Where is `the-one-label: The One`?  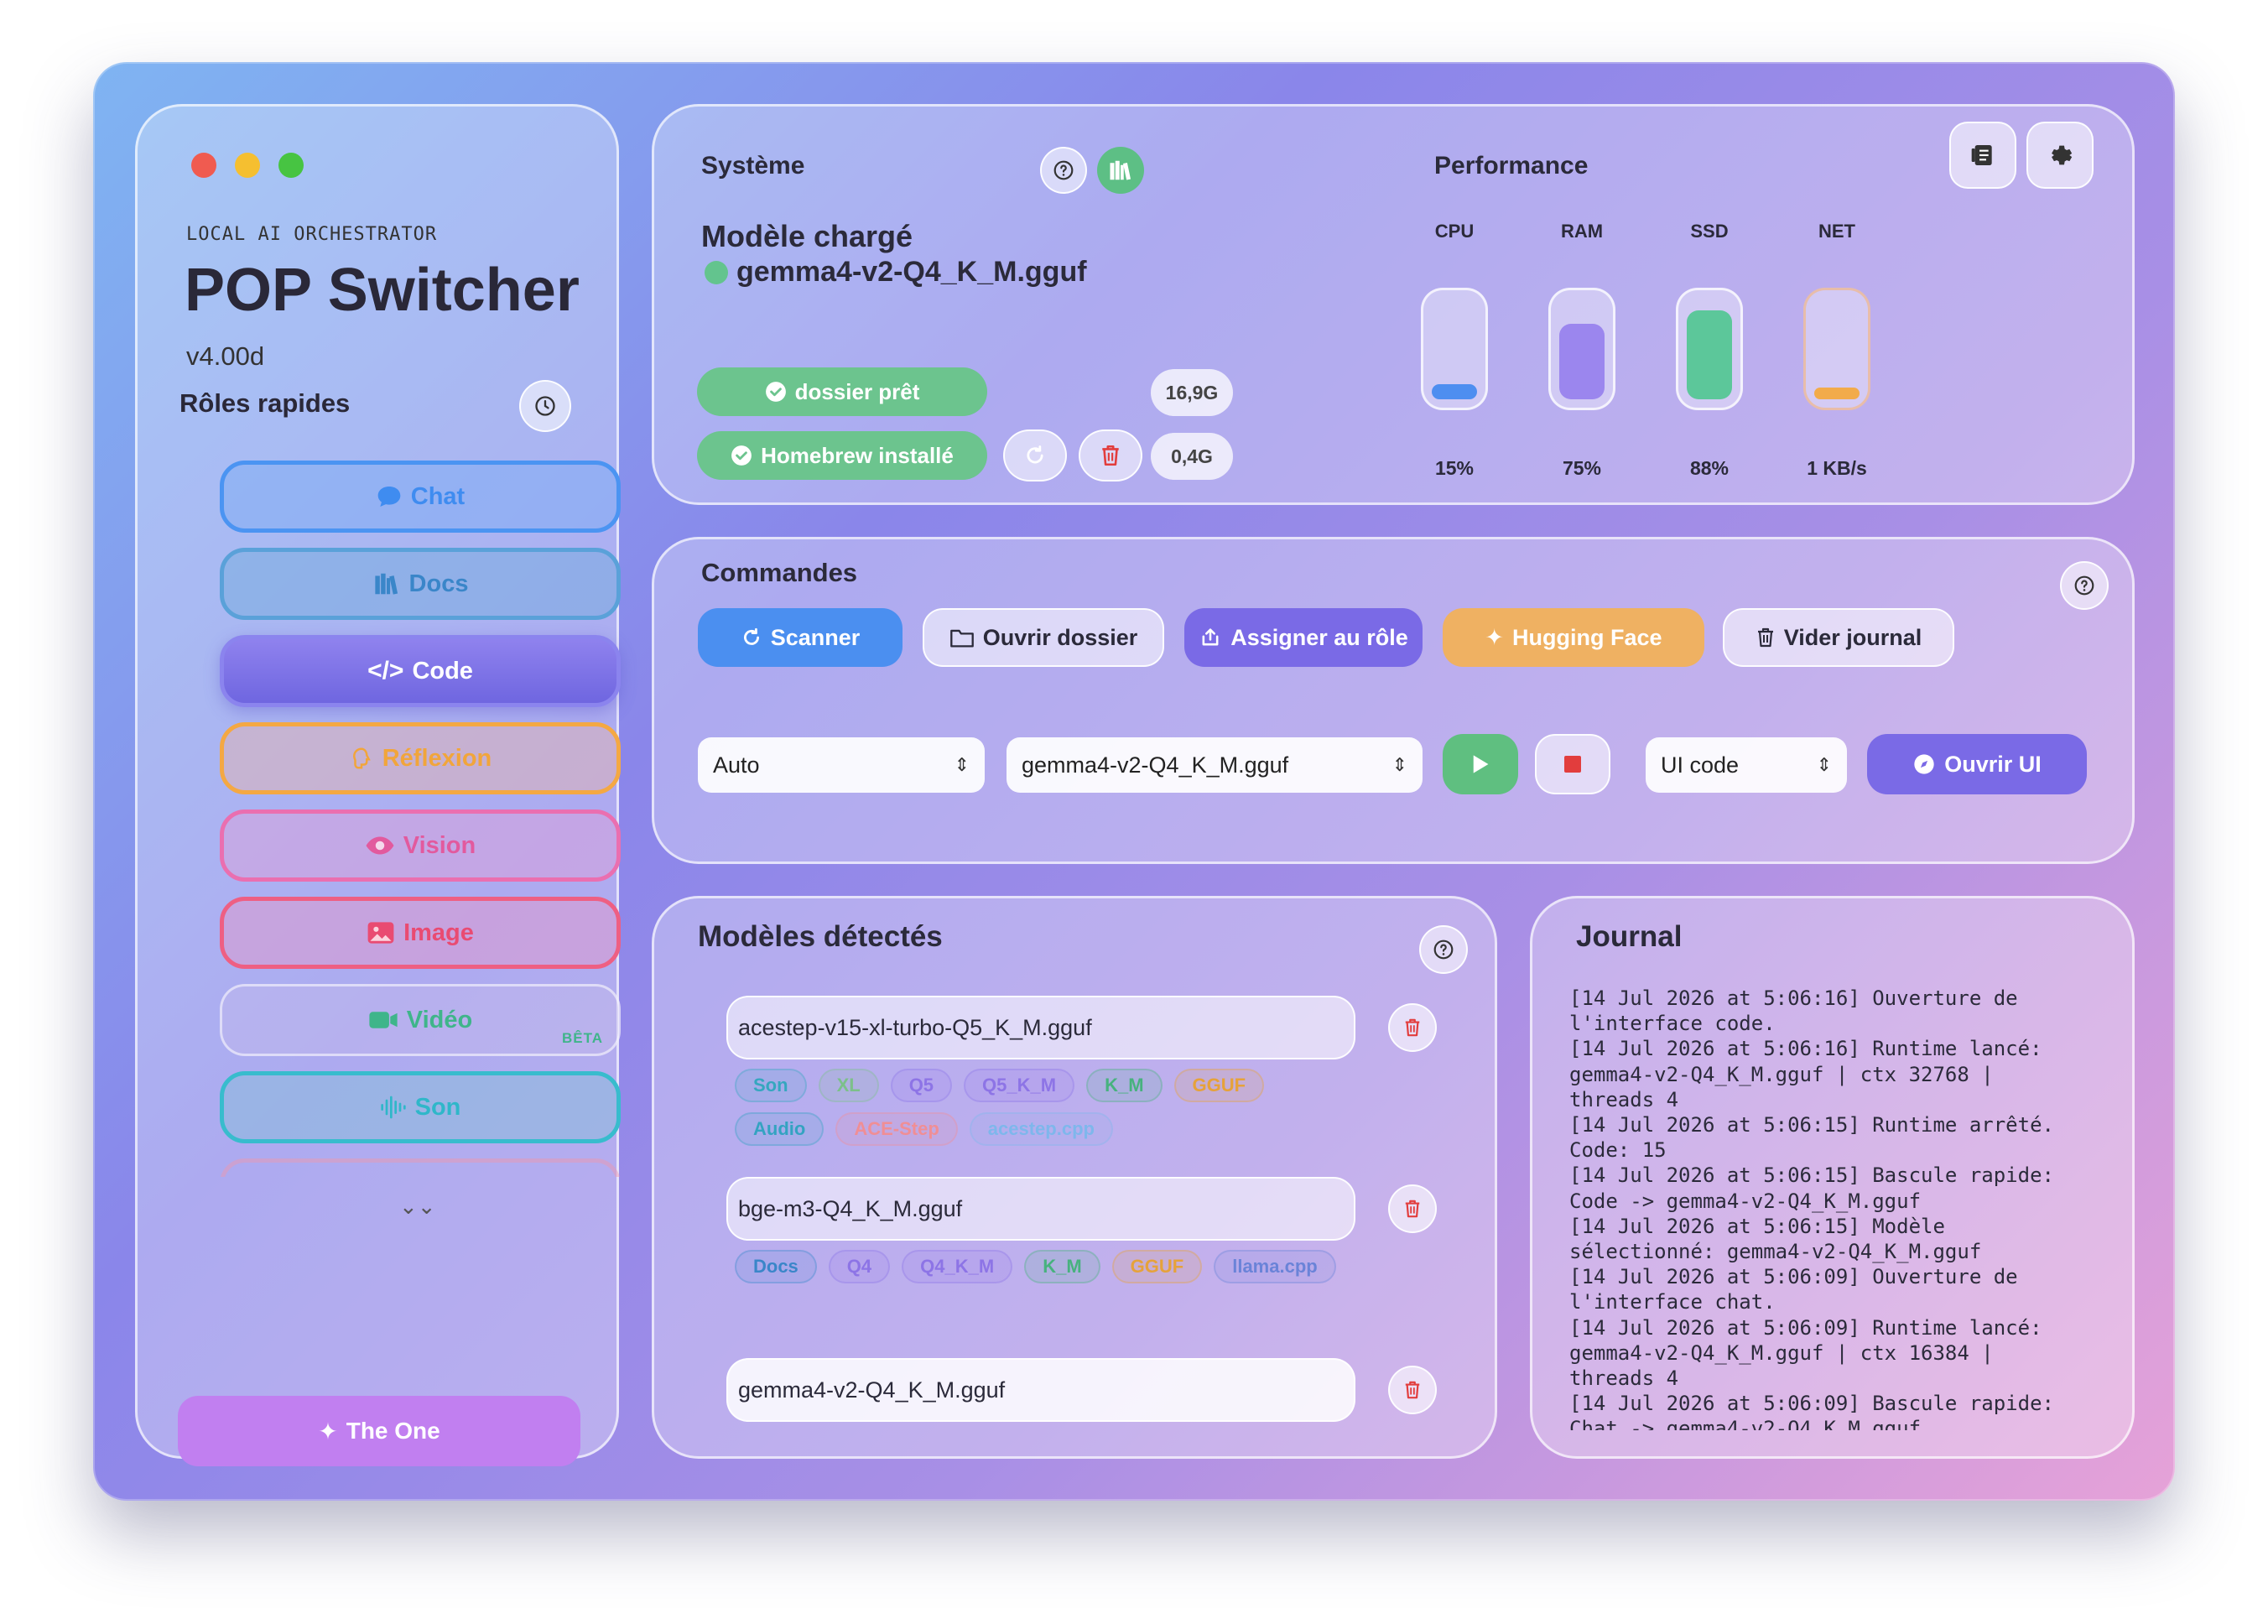 the-one-label: The One is located at coordinates (393, 1431).